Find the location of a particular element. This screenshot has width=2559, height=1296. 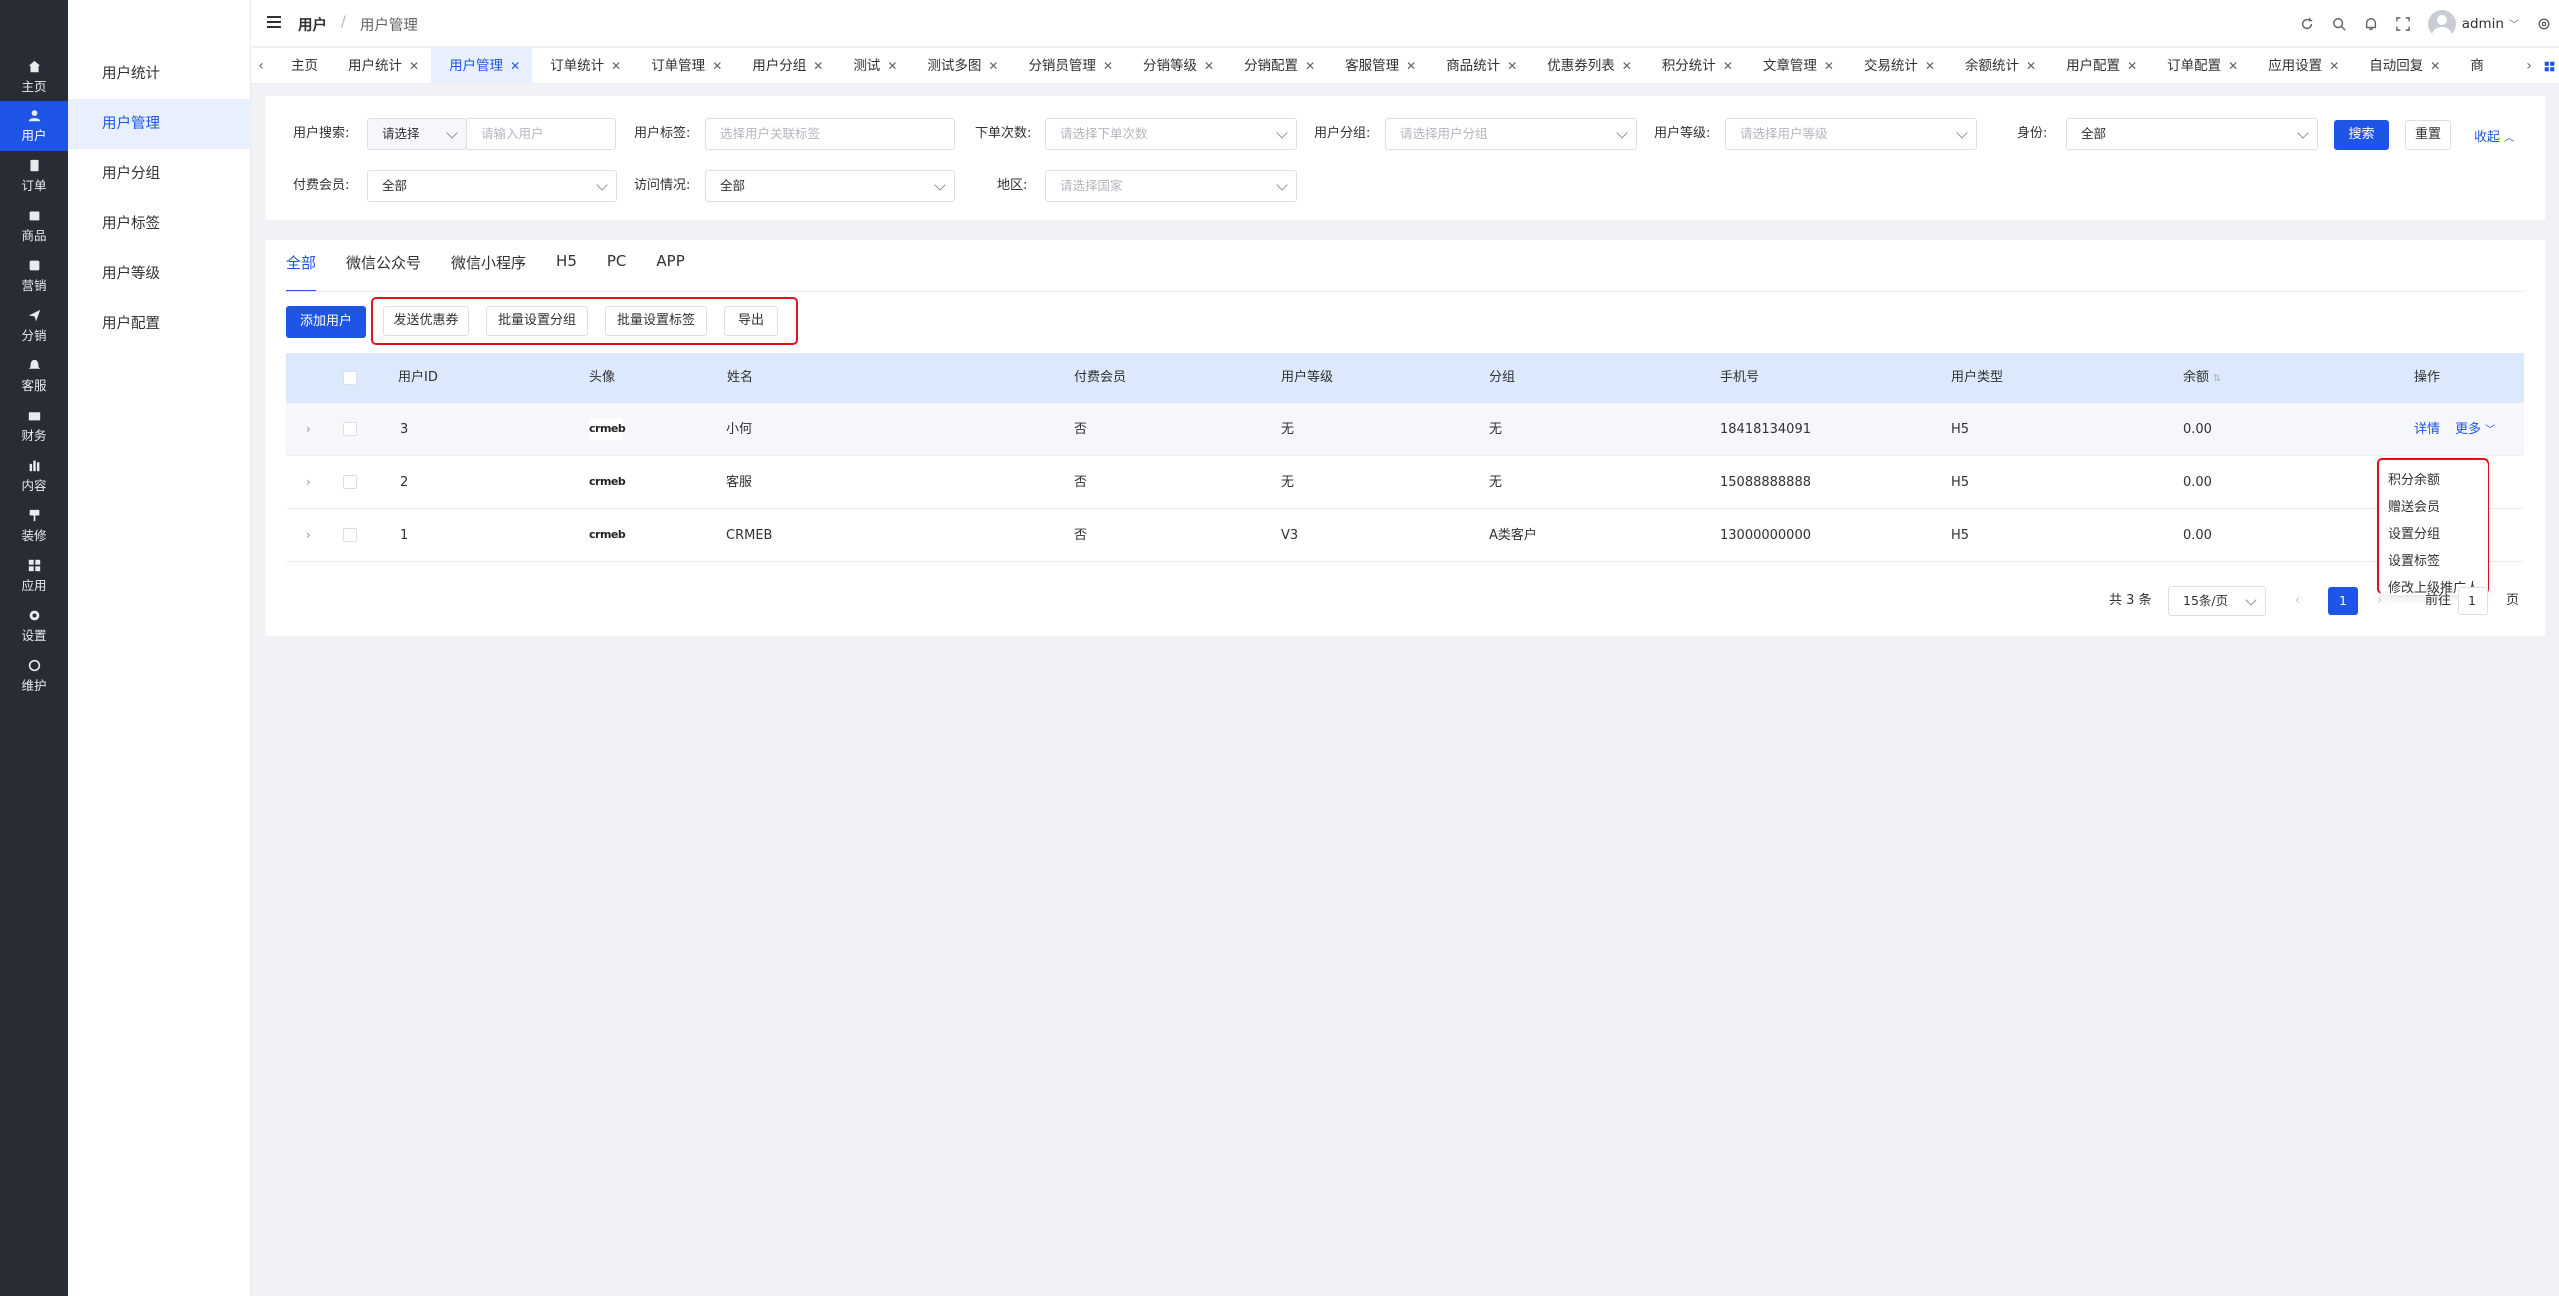

search-input: 请输入用户 is located at coordinates (541, 134).